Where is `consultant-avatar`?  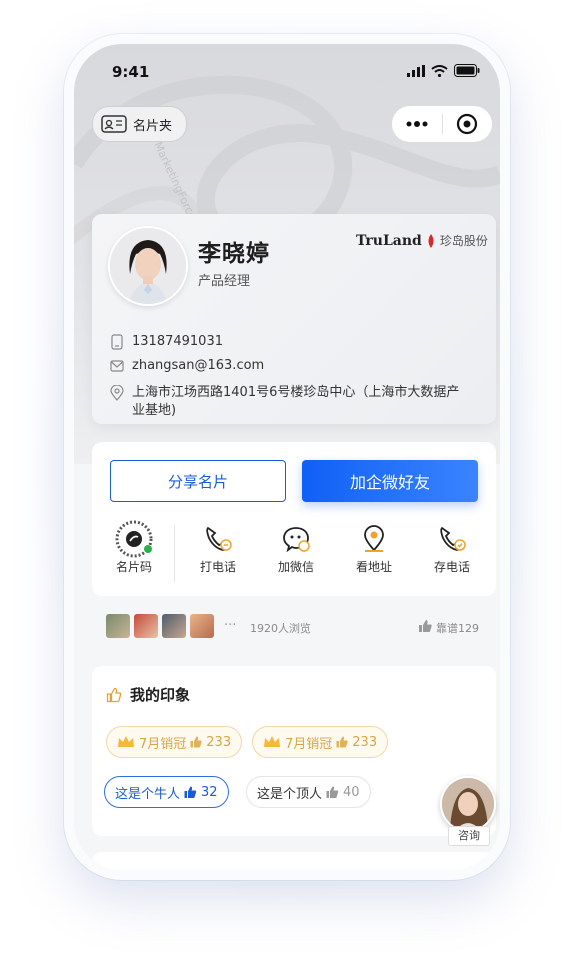
consultant-avatar is located at coordinates (468, 804).